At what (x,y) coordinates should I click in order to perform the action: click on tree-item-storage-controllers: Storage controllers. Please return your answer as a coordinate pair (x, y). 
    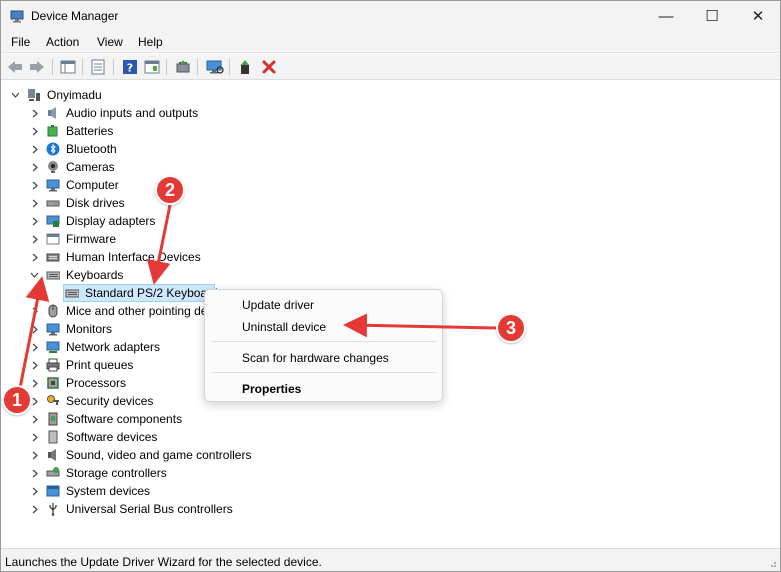
    Looking at the image, I should click on (151, 473).